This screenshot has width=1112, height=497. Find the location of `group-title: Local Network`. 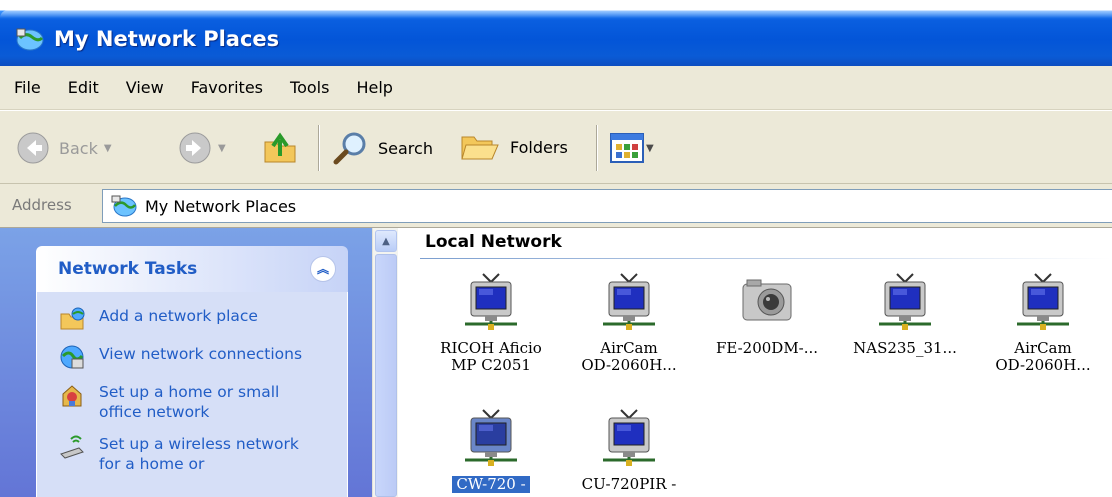

group-title: Local Network is located at coordinates (493, 242).